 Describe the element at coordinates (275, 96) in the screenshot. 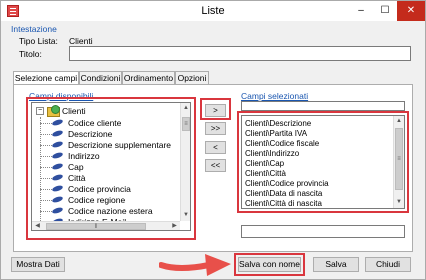

I see `campi-selezionati-label: Campi selezionati` at that location.